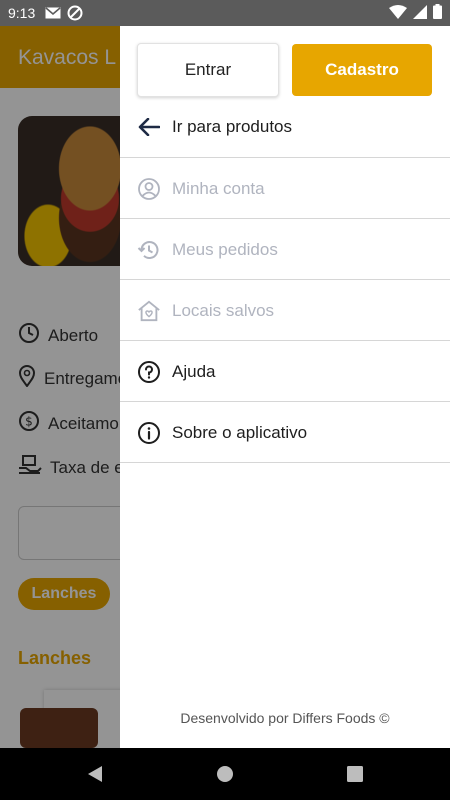 This screenshot has width=450, height=800. What do you see at coordinates (149, 433) in the screenshot?
I see `info-circle-icon` at bounding box center [149, 433].